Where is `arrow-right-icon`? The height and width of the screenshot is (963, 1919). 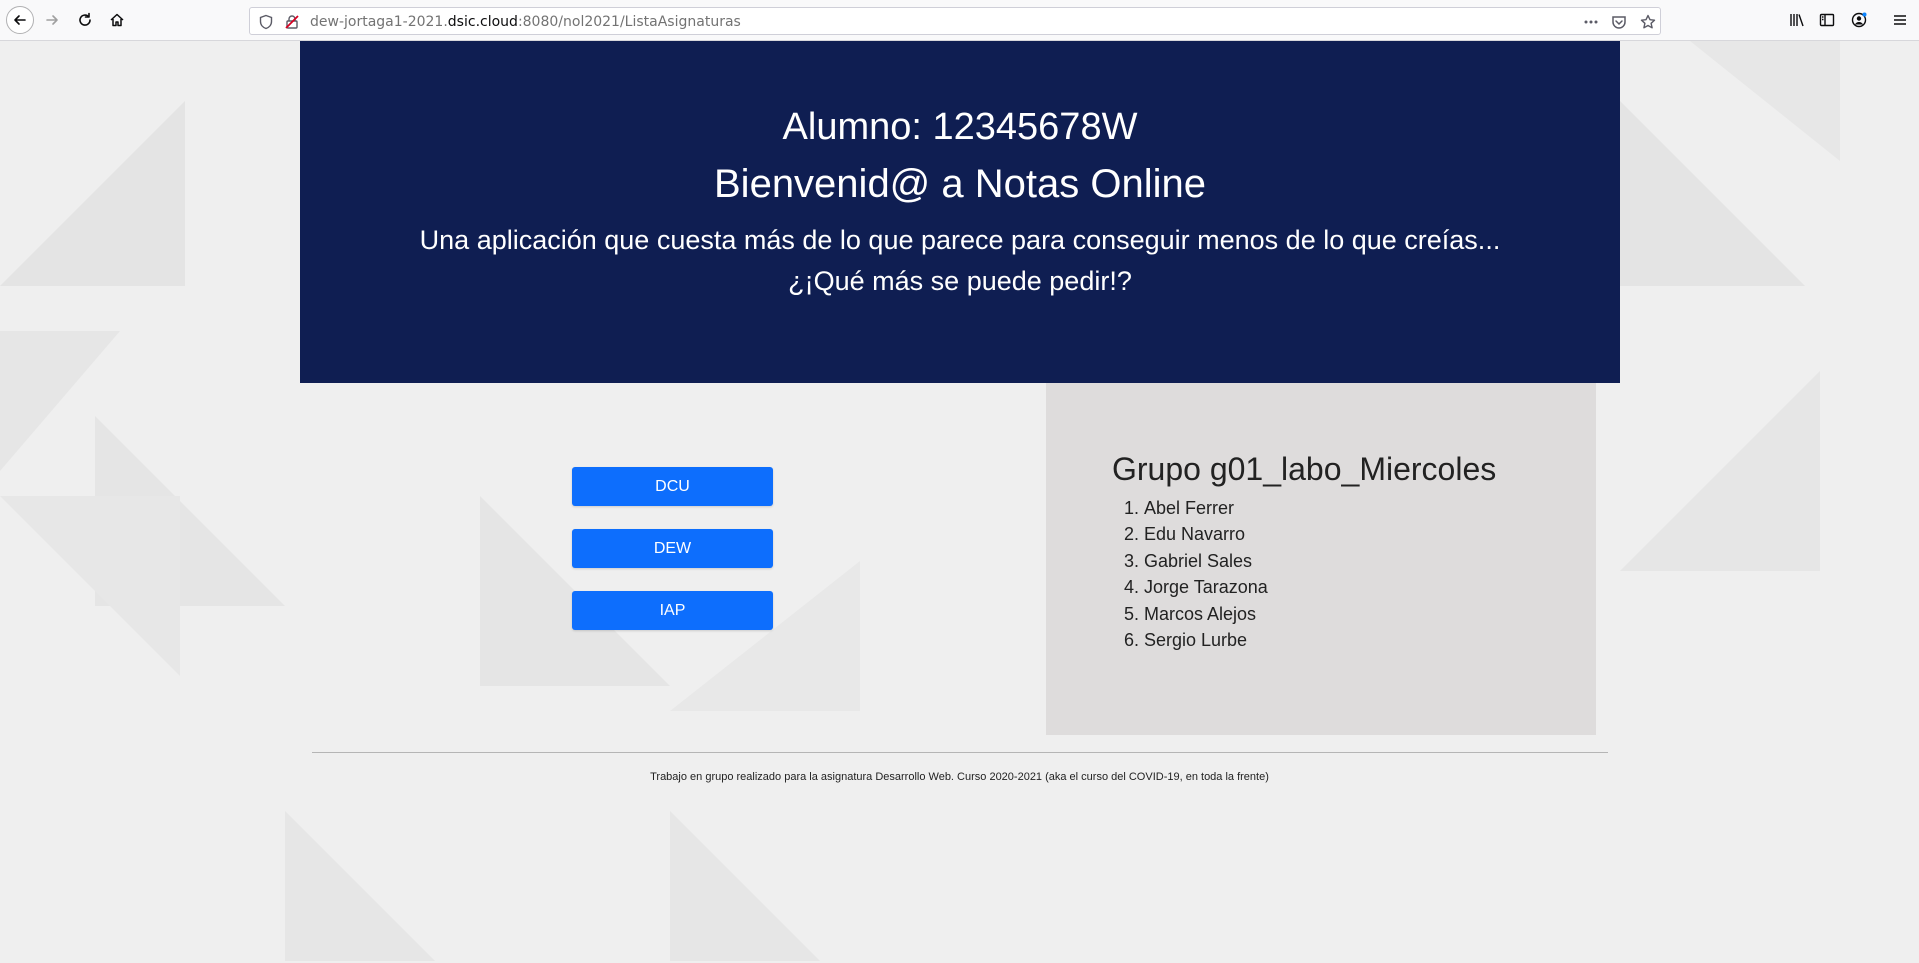 arrow-right-icon is located at coordinates (52, 20).